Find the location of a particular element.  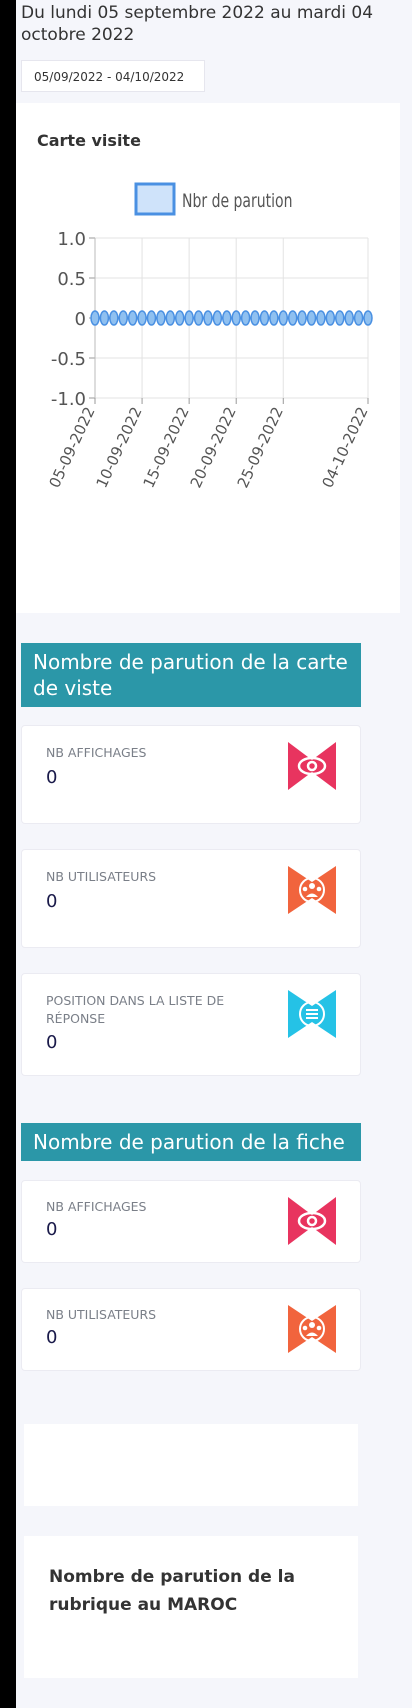

x-tick-label: 10-09-2022 is located at coordinates (119, 447).